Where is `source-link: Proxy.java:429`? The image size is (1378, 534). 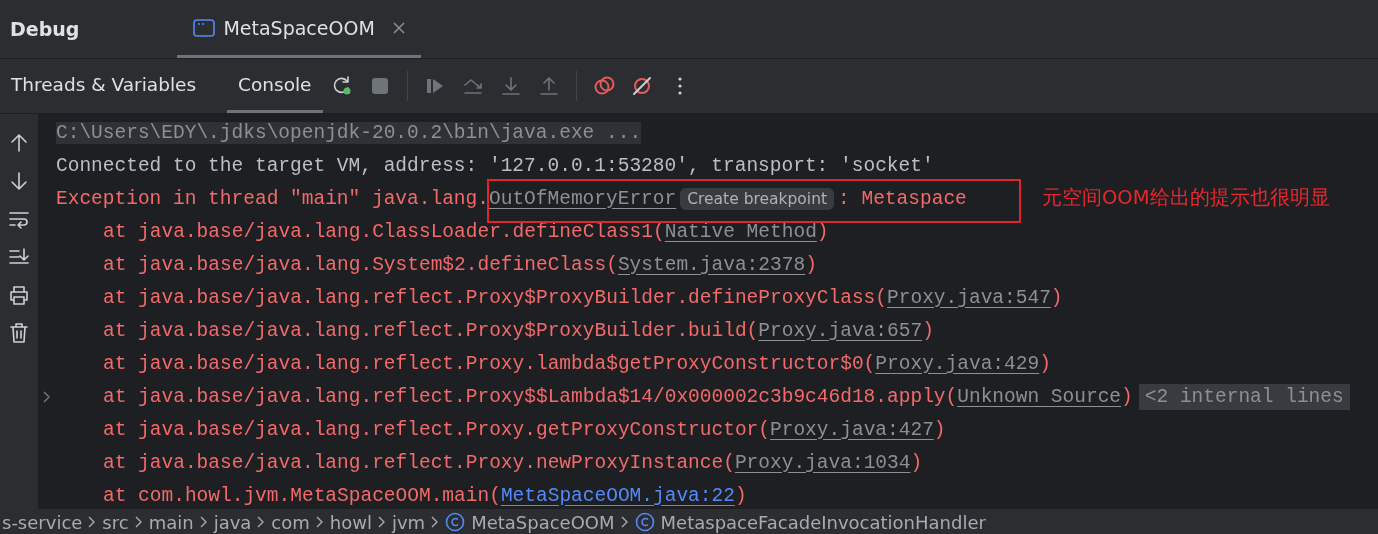
source-link: Proxy.java:429 is located at coordinates (957, 363).